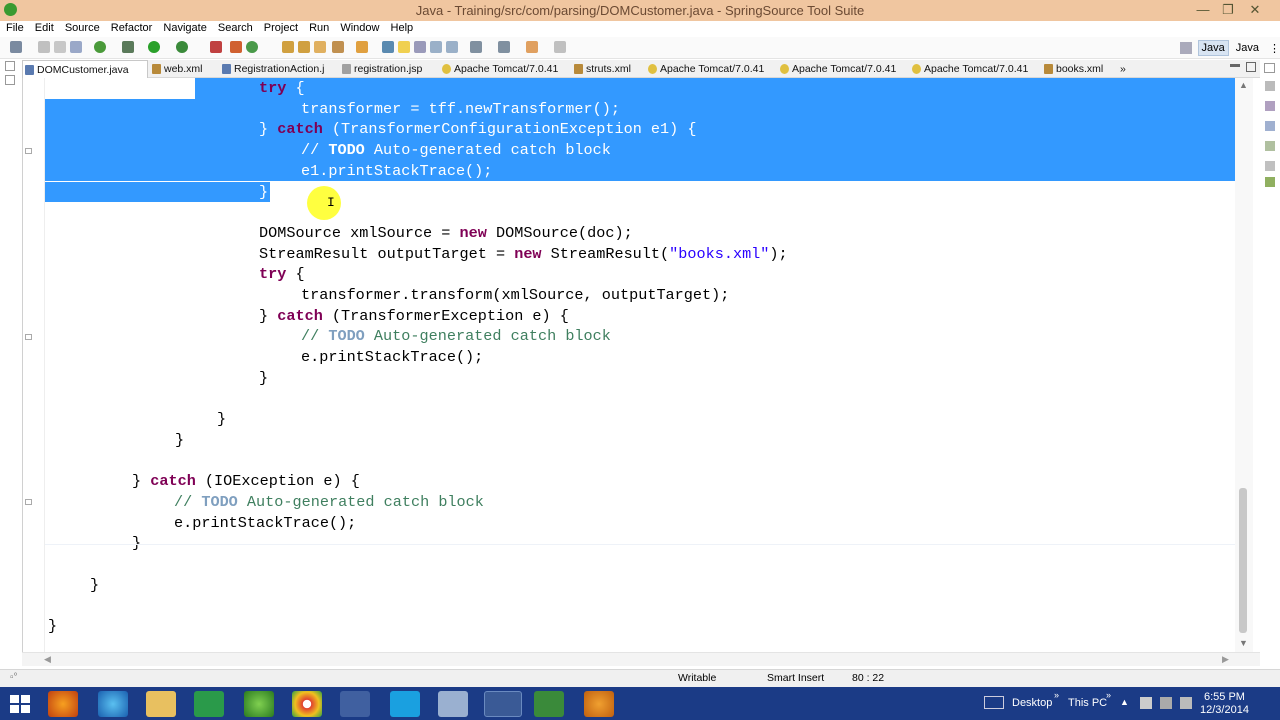 The height and width of the screenshot is (720, 1280). What do you see at coordinates (338, 47) in the screenshot?
I see `edit-icon` at bounding box center [338, 47].